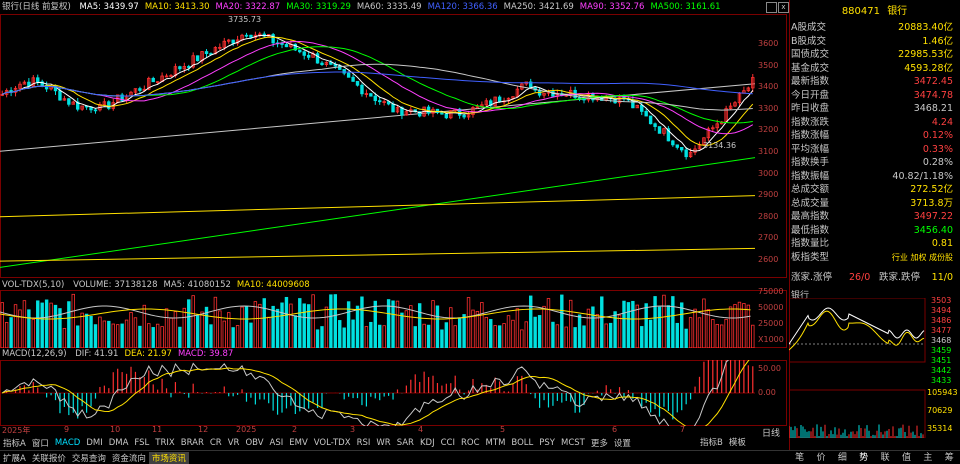  Describe the element at coordinates (119, 443) in the screenshot. I see `indicator-tab: DMA` at that location.